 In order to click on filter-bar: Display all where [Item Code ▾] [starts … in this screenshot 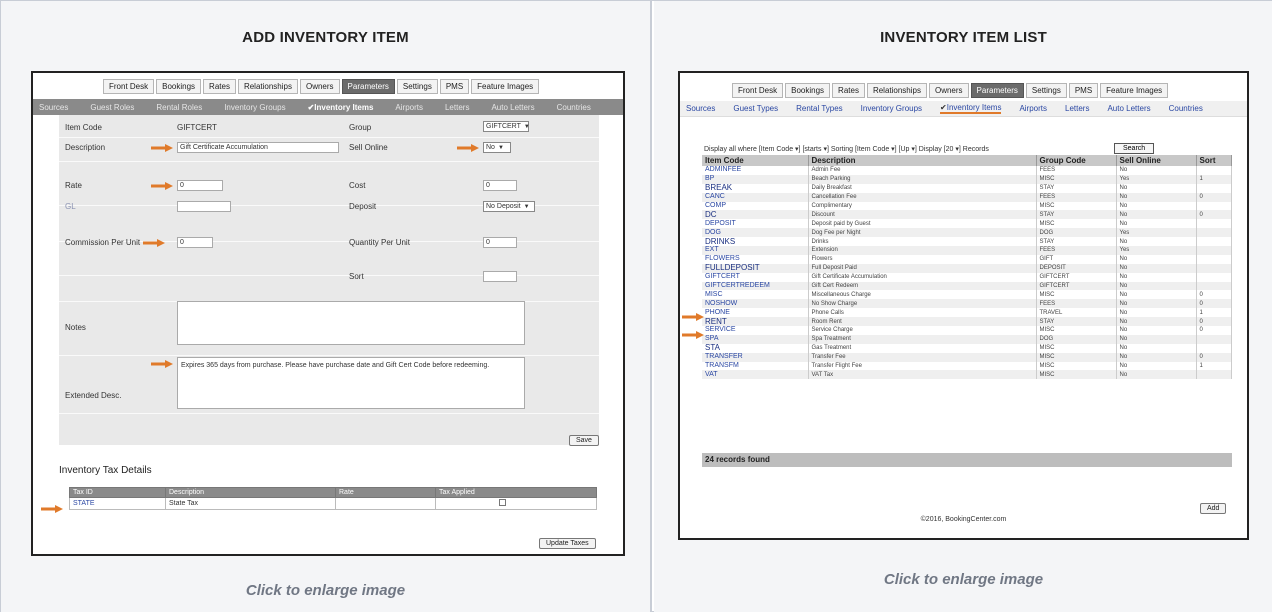, I will do `click(846, 149)`.